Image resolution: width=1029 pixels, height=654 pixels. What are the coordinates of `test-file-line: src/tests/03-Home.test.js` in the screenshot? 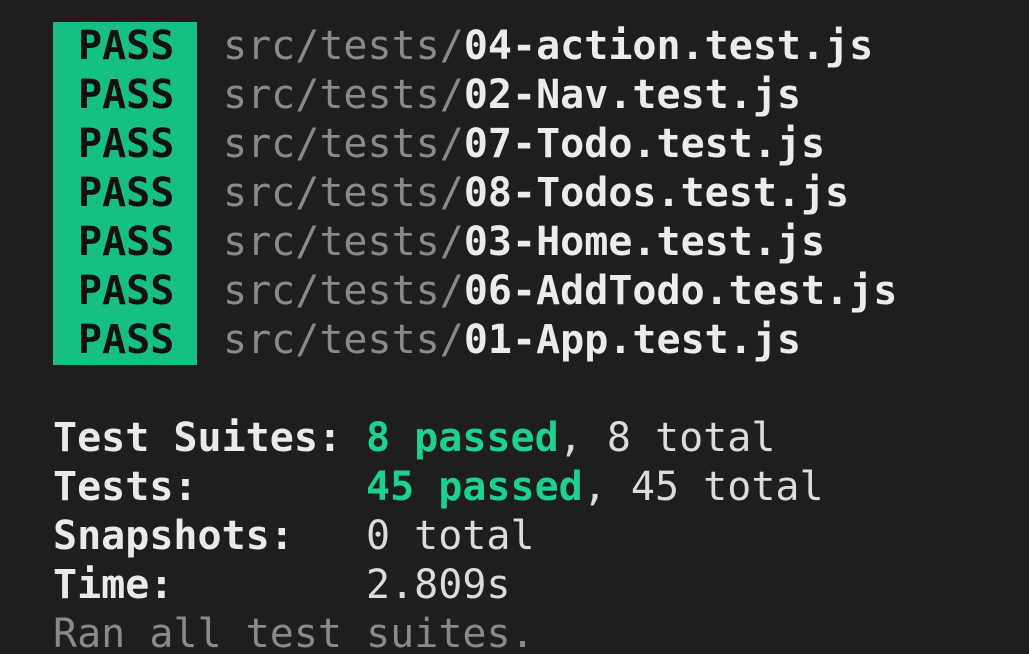 It's located at (560, 242).